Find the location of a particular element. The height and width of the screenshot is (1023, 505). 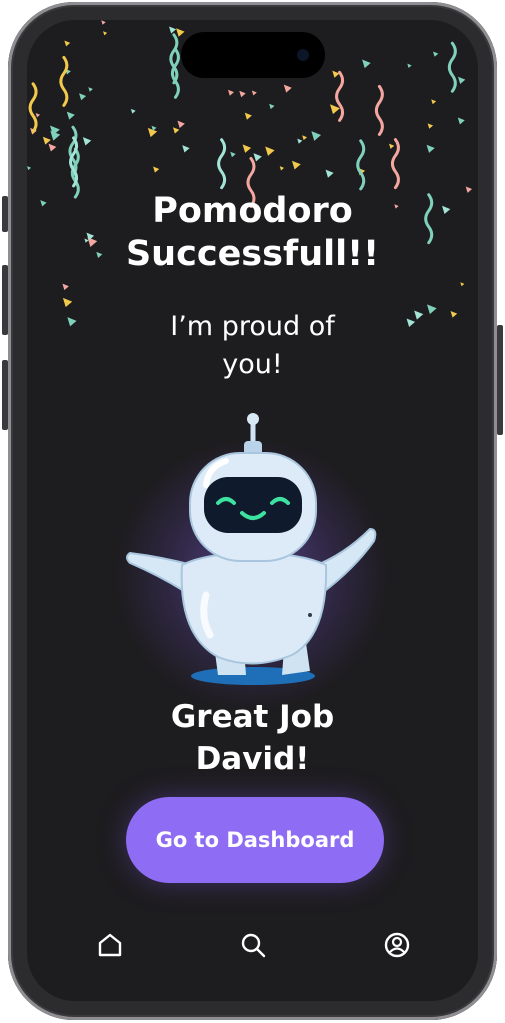

subtitle-line-2: you! is located at coordinates (252, 364).